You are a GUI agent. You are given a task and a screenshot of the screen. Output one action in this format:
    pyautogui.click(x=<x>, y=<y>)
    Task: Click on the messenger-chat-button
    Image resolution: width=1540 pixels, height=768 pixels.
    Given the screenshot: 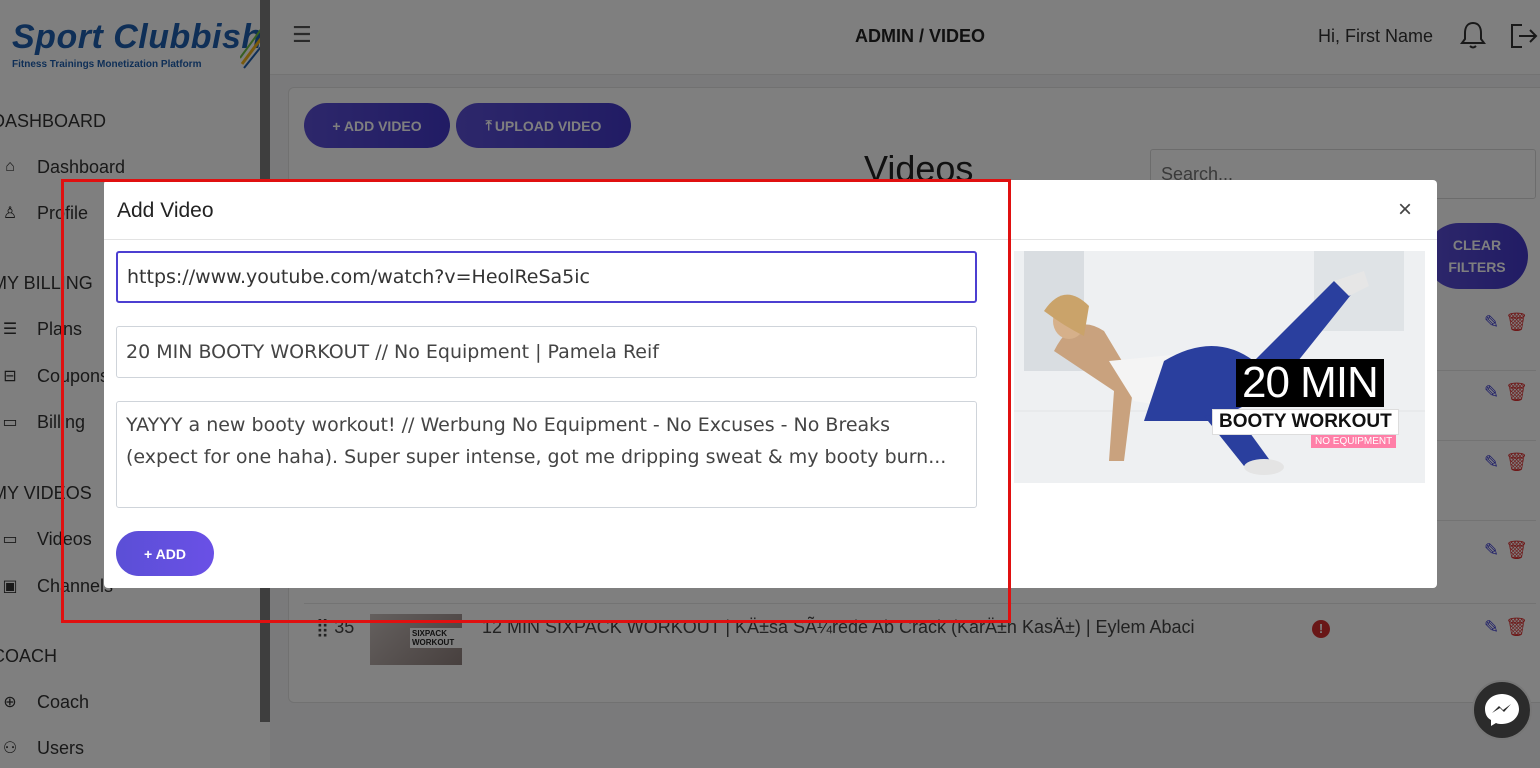 What is the action you would take?
    pyautogui.click(x=1502, y=710)
    